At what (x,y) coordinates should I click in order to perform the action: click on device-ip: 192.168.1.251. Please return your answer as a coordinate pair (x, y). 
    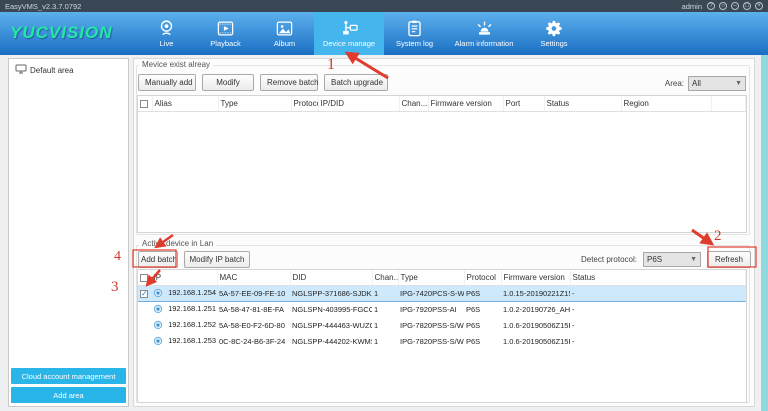
    Looking at the image, I should click on (192, 309).